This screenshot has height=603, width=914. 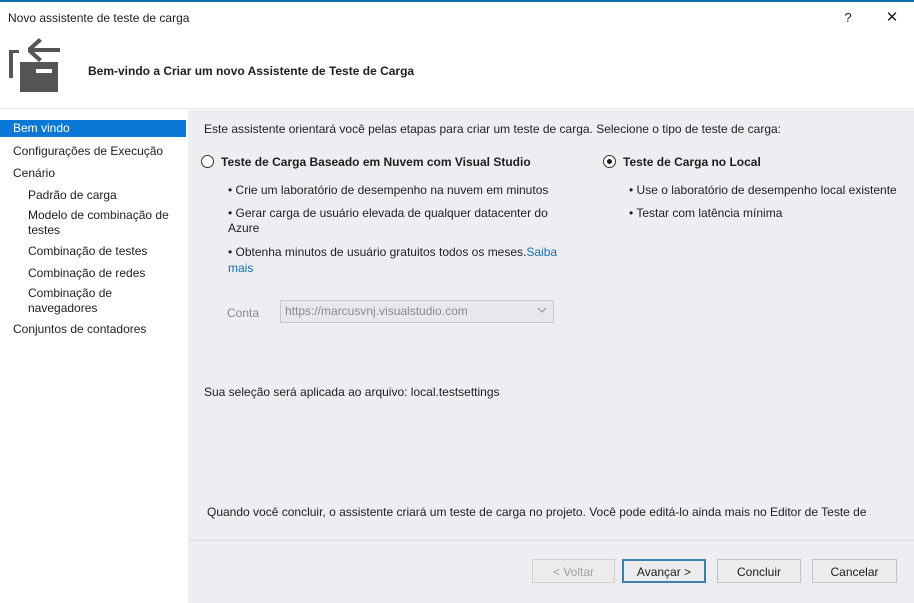 I want to click on account-label: Conta, so click(x=243, y=313).